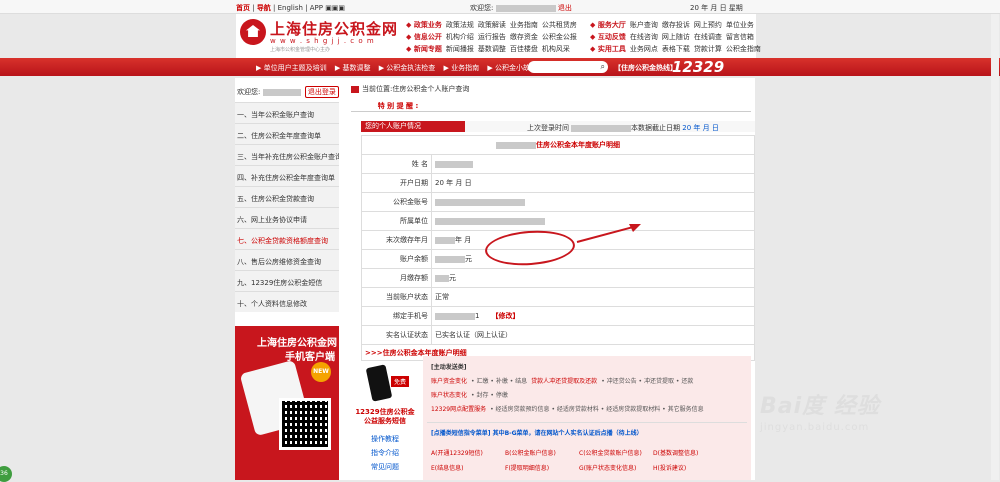  What do you see at coordinates (287, 133) in the screenshot?
I see `sidebar-item: 二、住房公积金年度查询单` at bounding box center [287, 133].